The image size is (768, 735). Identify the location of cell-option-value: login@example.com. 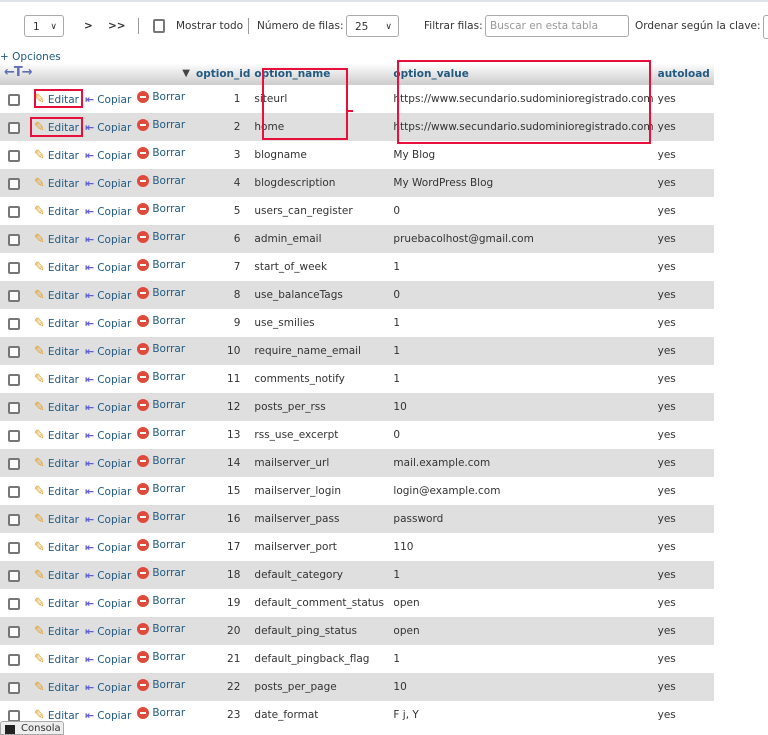
(523, 491).